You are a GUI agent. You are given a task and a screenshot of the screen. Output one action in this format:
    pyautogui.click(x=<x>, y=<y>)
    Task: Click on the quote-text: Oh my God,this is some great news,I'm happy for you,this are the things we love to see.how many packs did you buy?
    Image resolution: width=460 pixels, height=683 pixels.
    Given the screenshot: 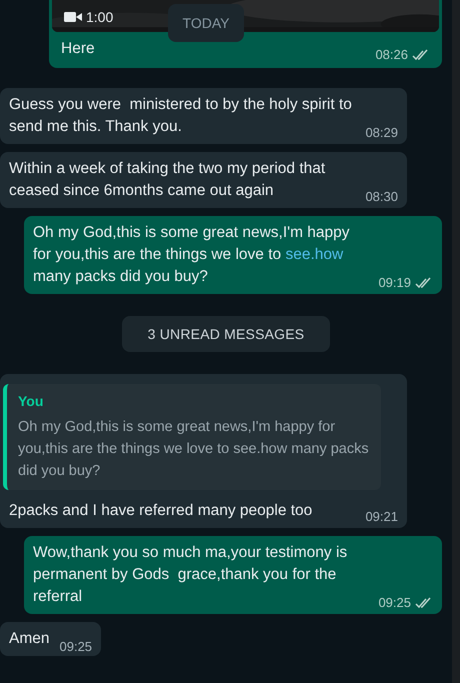 What is the action you would take?
    pyautogui.click(x=193, y=449)
    